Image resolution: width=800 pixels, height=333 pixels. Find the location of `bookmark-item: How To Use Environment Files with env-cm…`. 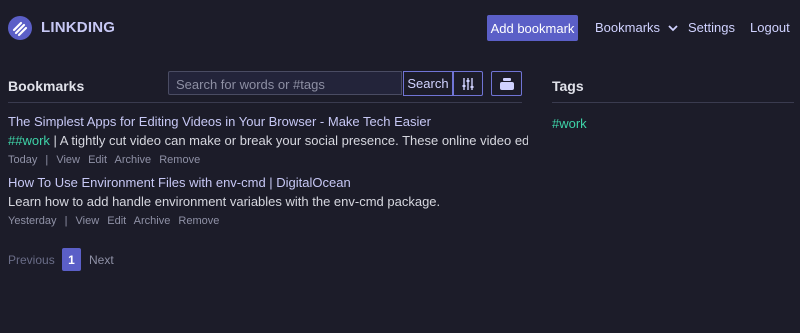

bookmark-item: How To Use Environment Files with env-cm… is located at coordinates (268, 201).